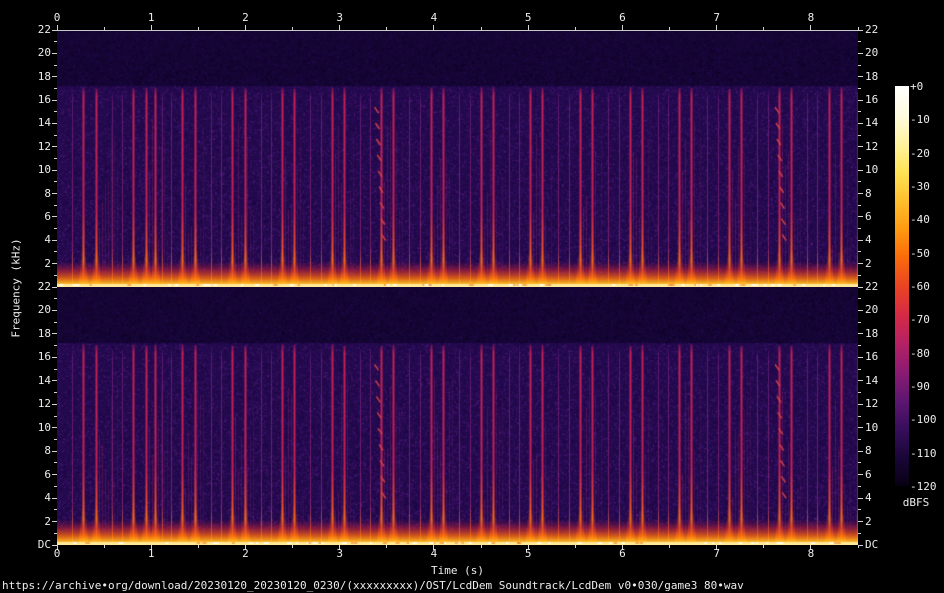  Describe the element at coordinates (920, 153) in the screenshot. I see `colorbar-tick-label: -20` at that location.